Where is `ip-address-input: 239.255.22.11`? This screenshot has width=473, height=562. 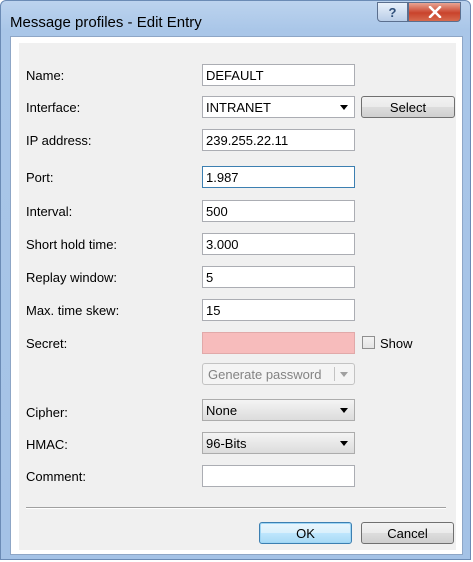
ip-address-input: 239.255.22.11 is located at coordinates (278, 140).